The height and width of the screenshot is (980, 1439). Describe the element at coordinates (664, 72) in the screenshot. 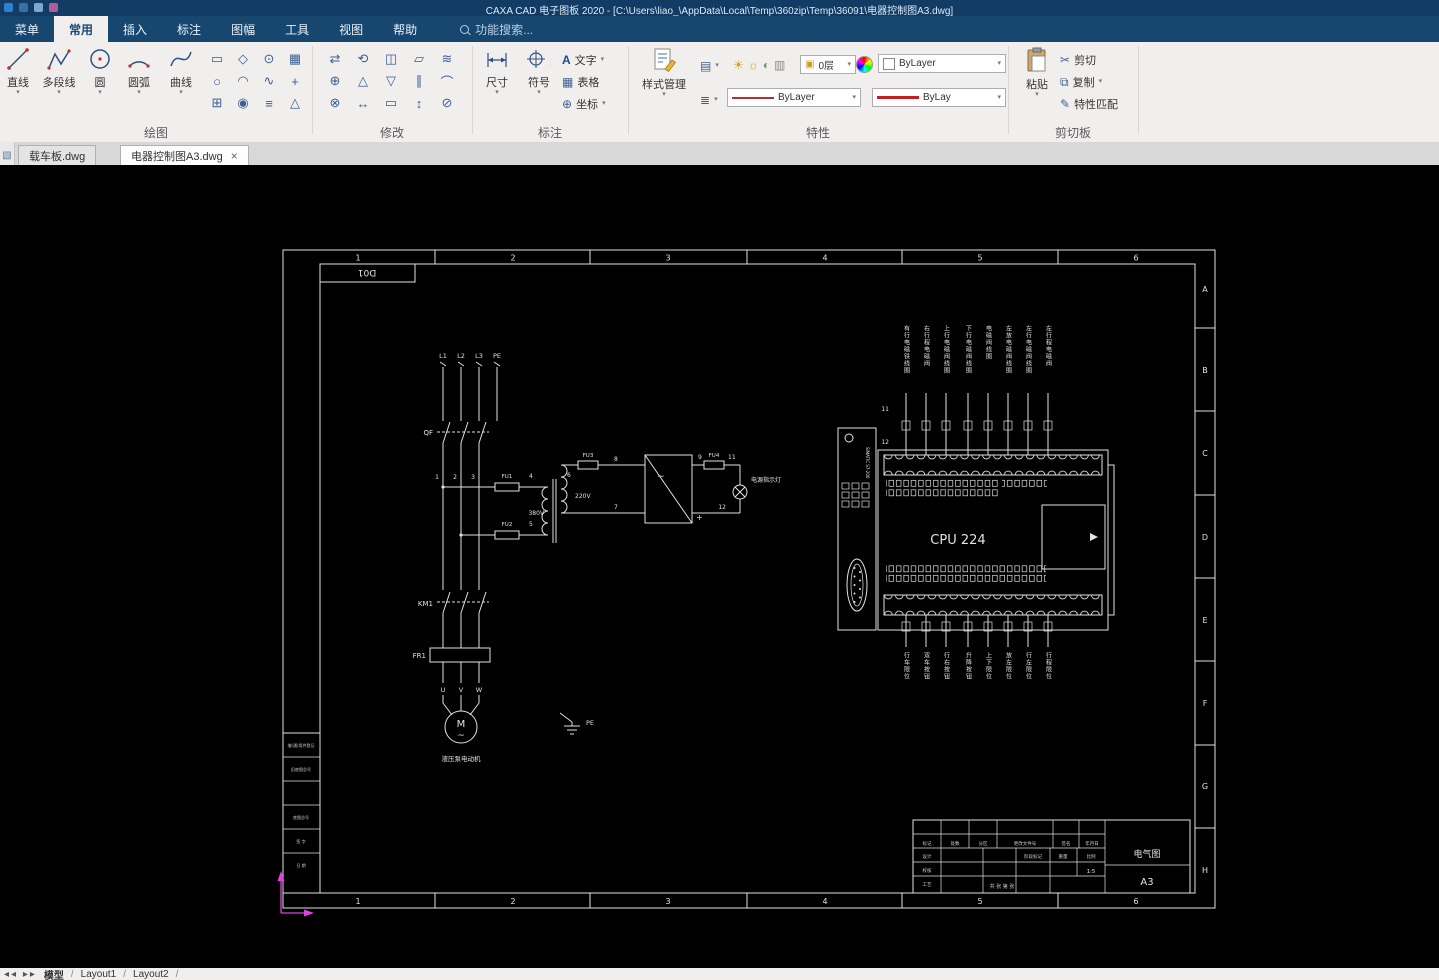

I see `style-manager-button: 样式管理 ▾` at that location.